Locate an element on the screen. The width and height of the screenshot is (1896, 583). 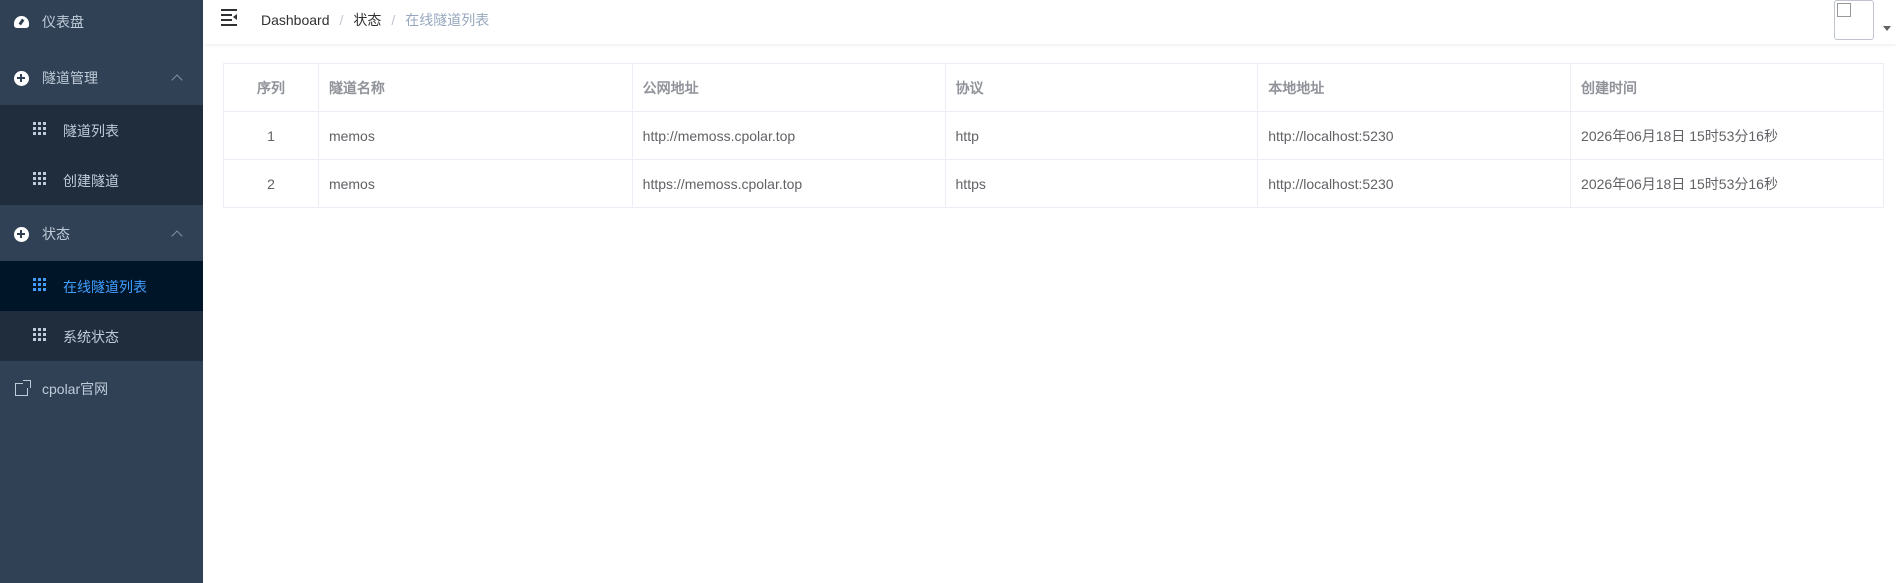
navbar: Dashboard / 状态 / 在线隧道列表 is located at coordinates (1049, 22).